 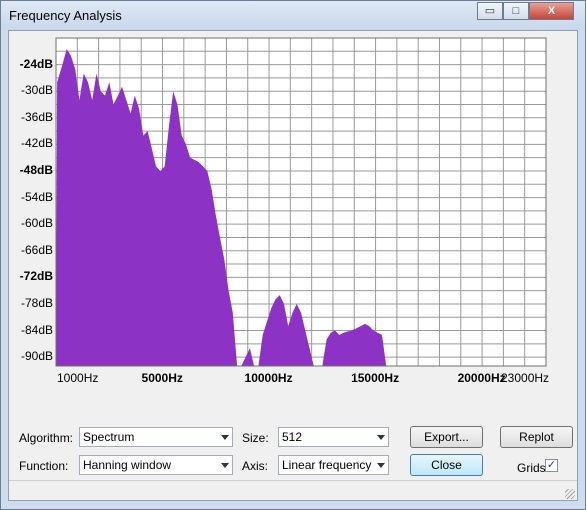 What do you see at coordinates (78, 378) in the screenshot?
I see `x-tick-label: 1000Hz` at bounding box center [78, 378].